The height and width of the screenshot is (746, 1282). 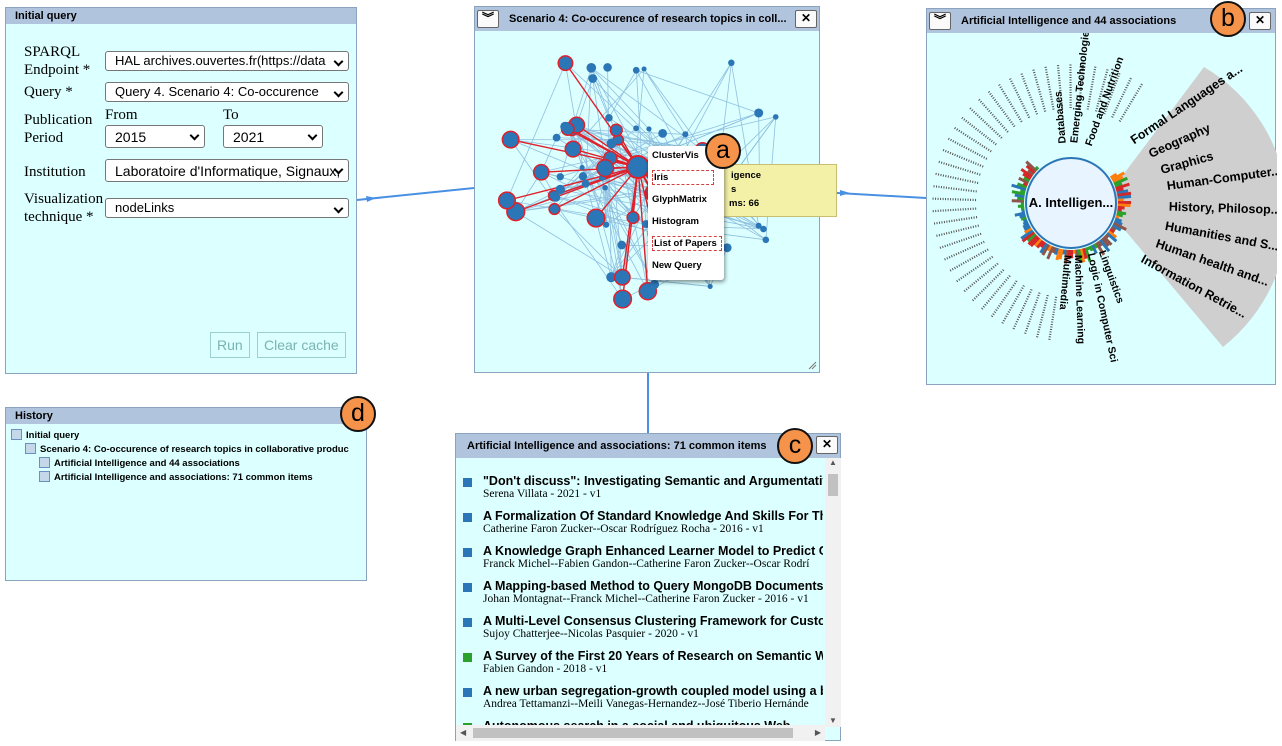 I want to click on viz-select: nodeLinks, so click(x=227, y=208).